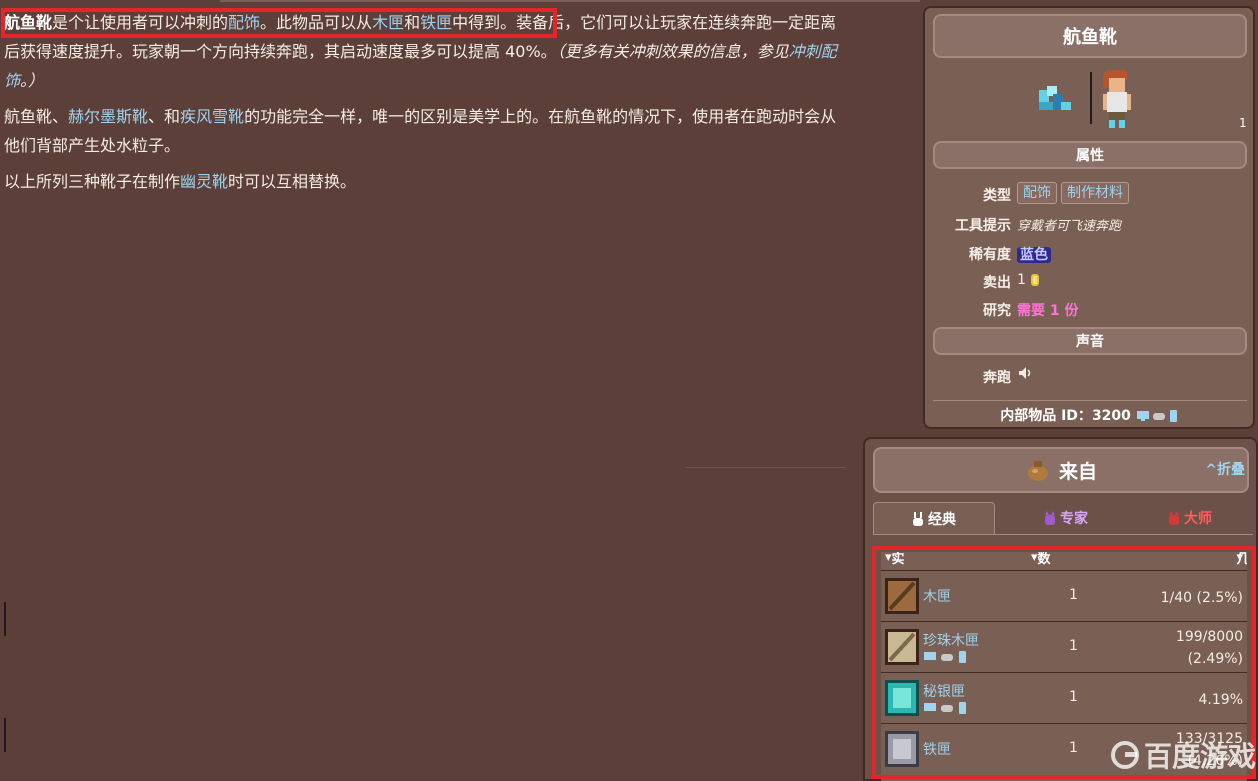 Image resolution: width=1258 pixels, height=781 pixels. Describe the element at coordinates (1183, 755) in the screenshot. I see `watermark: 百度游戏` at that location.